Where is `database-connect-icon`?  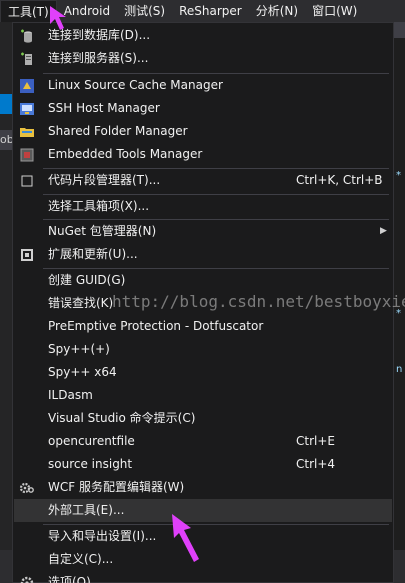
database-connect-icon is located at coordinates (27, 36).